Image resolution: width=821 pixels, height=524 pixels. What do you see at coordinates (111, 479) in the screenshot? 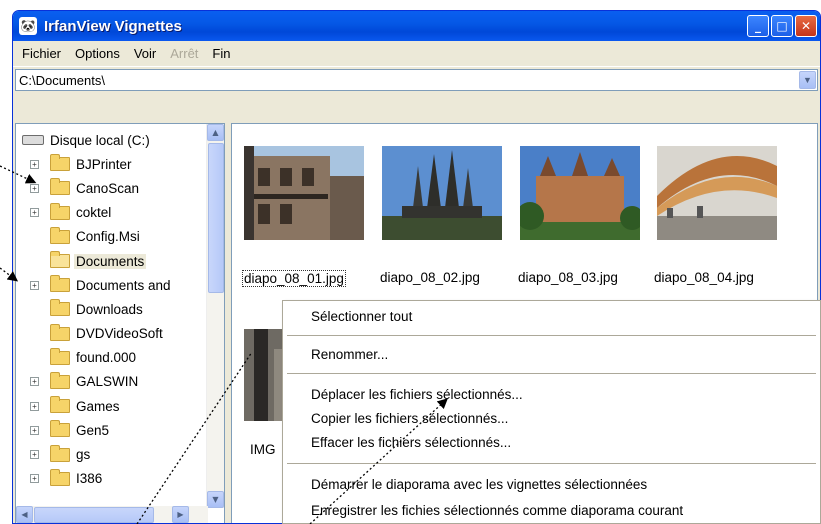
I see `tree-folder-item: + I386` at bounding box center [111, 479].